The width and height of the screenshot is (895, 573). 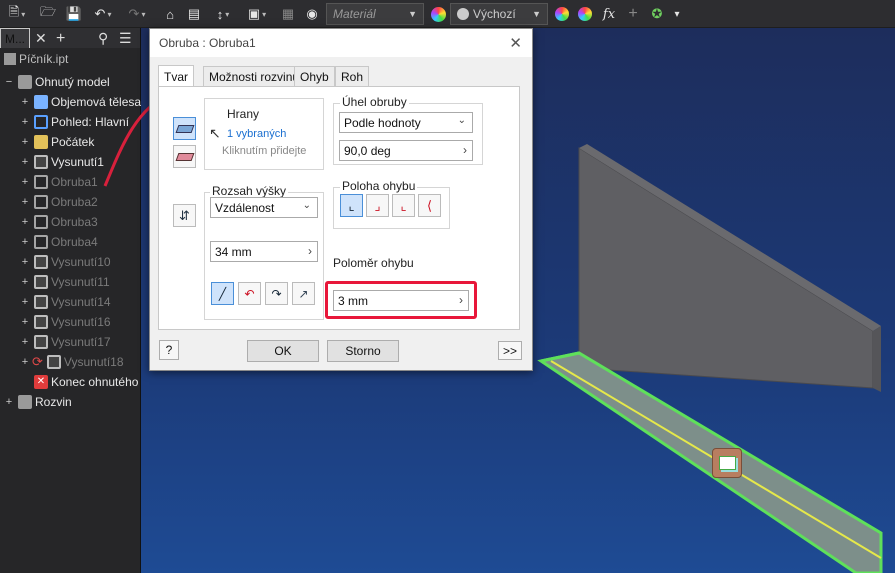 What do you see at coordinates (351, 205) in the screenshot?
I see `bend-inside-base-button: ⌞` at bounding box center [351, 205].